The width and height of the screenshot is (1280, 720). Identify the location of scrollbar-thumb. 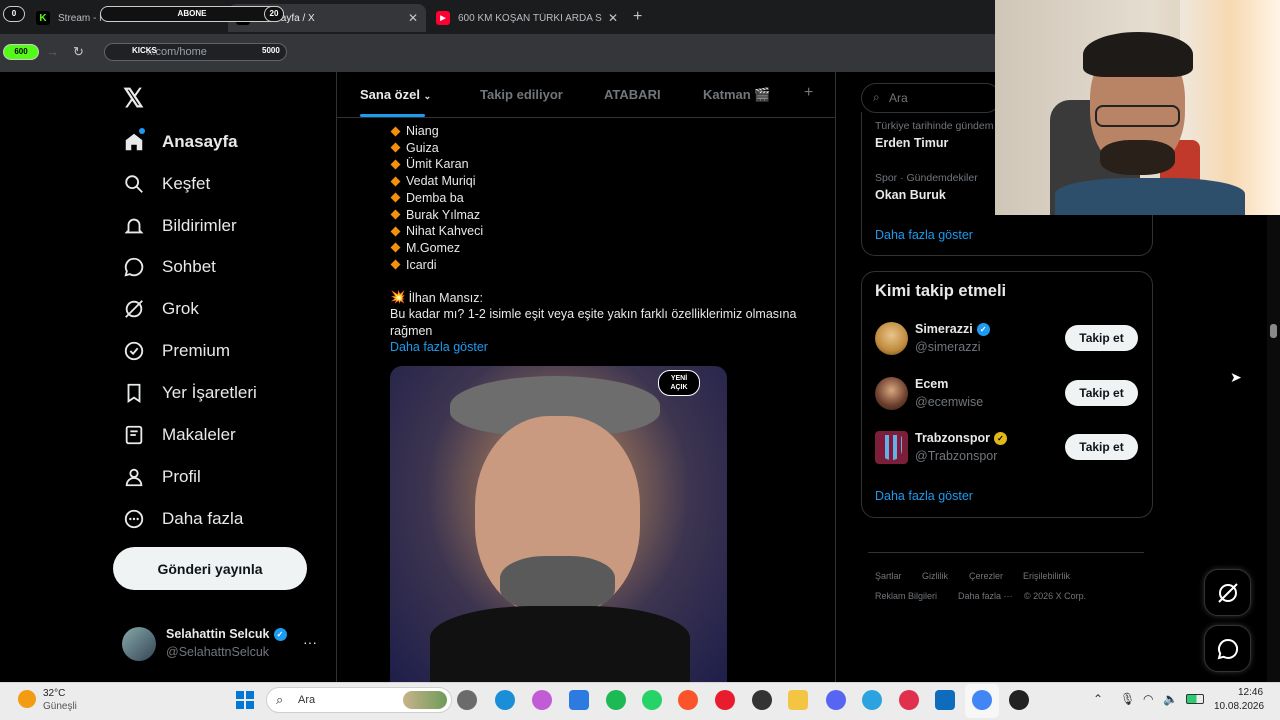
(1273, 331).